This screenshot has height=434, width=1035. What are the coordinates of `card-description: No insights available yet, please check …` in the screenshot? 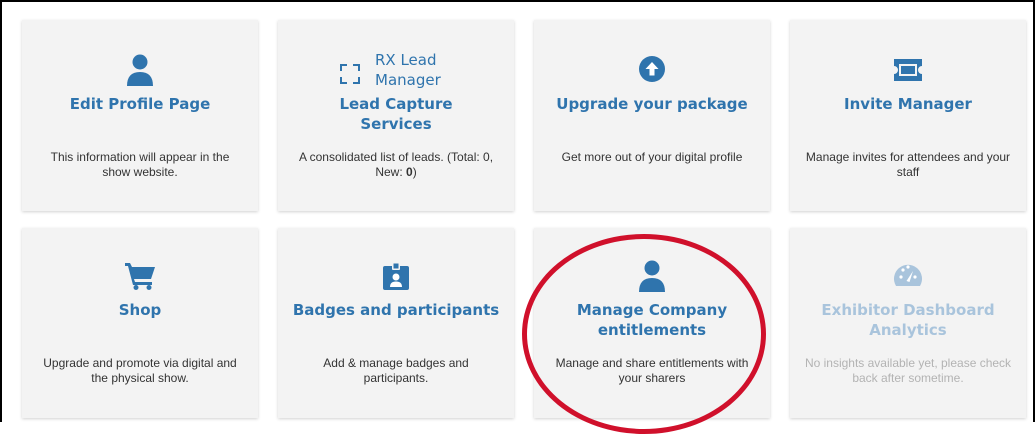 It's located at (908, 370).